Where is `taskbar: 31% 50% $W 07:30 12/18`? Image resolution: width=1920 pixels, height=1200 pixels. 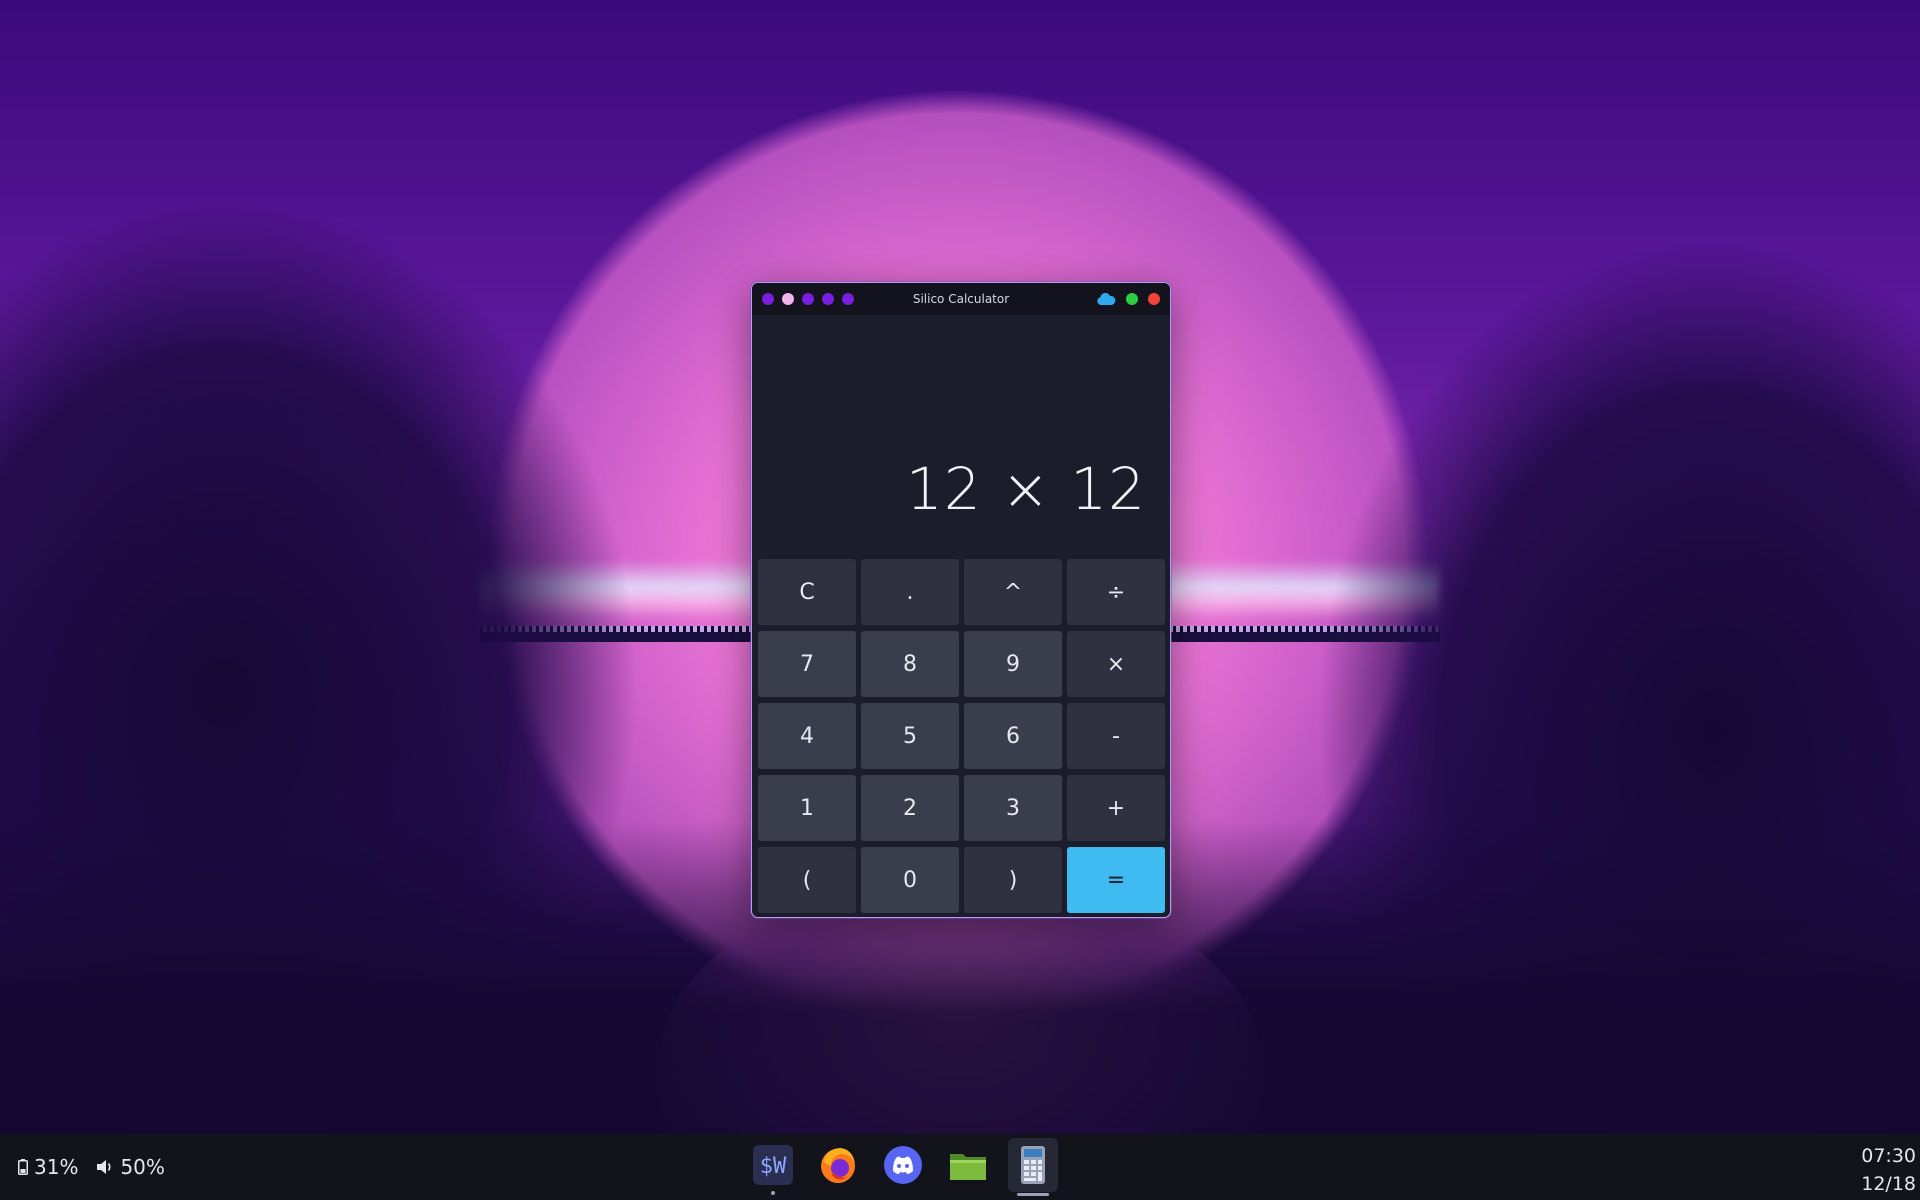 taskbar: 31% 50% $W 07:30 12/18 is located at coordinates (960, 1167).